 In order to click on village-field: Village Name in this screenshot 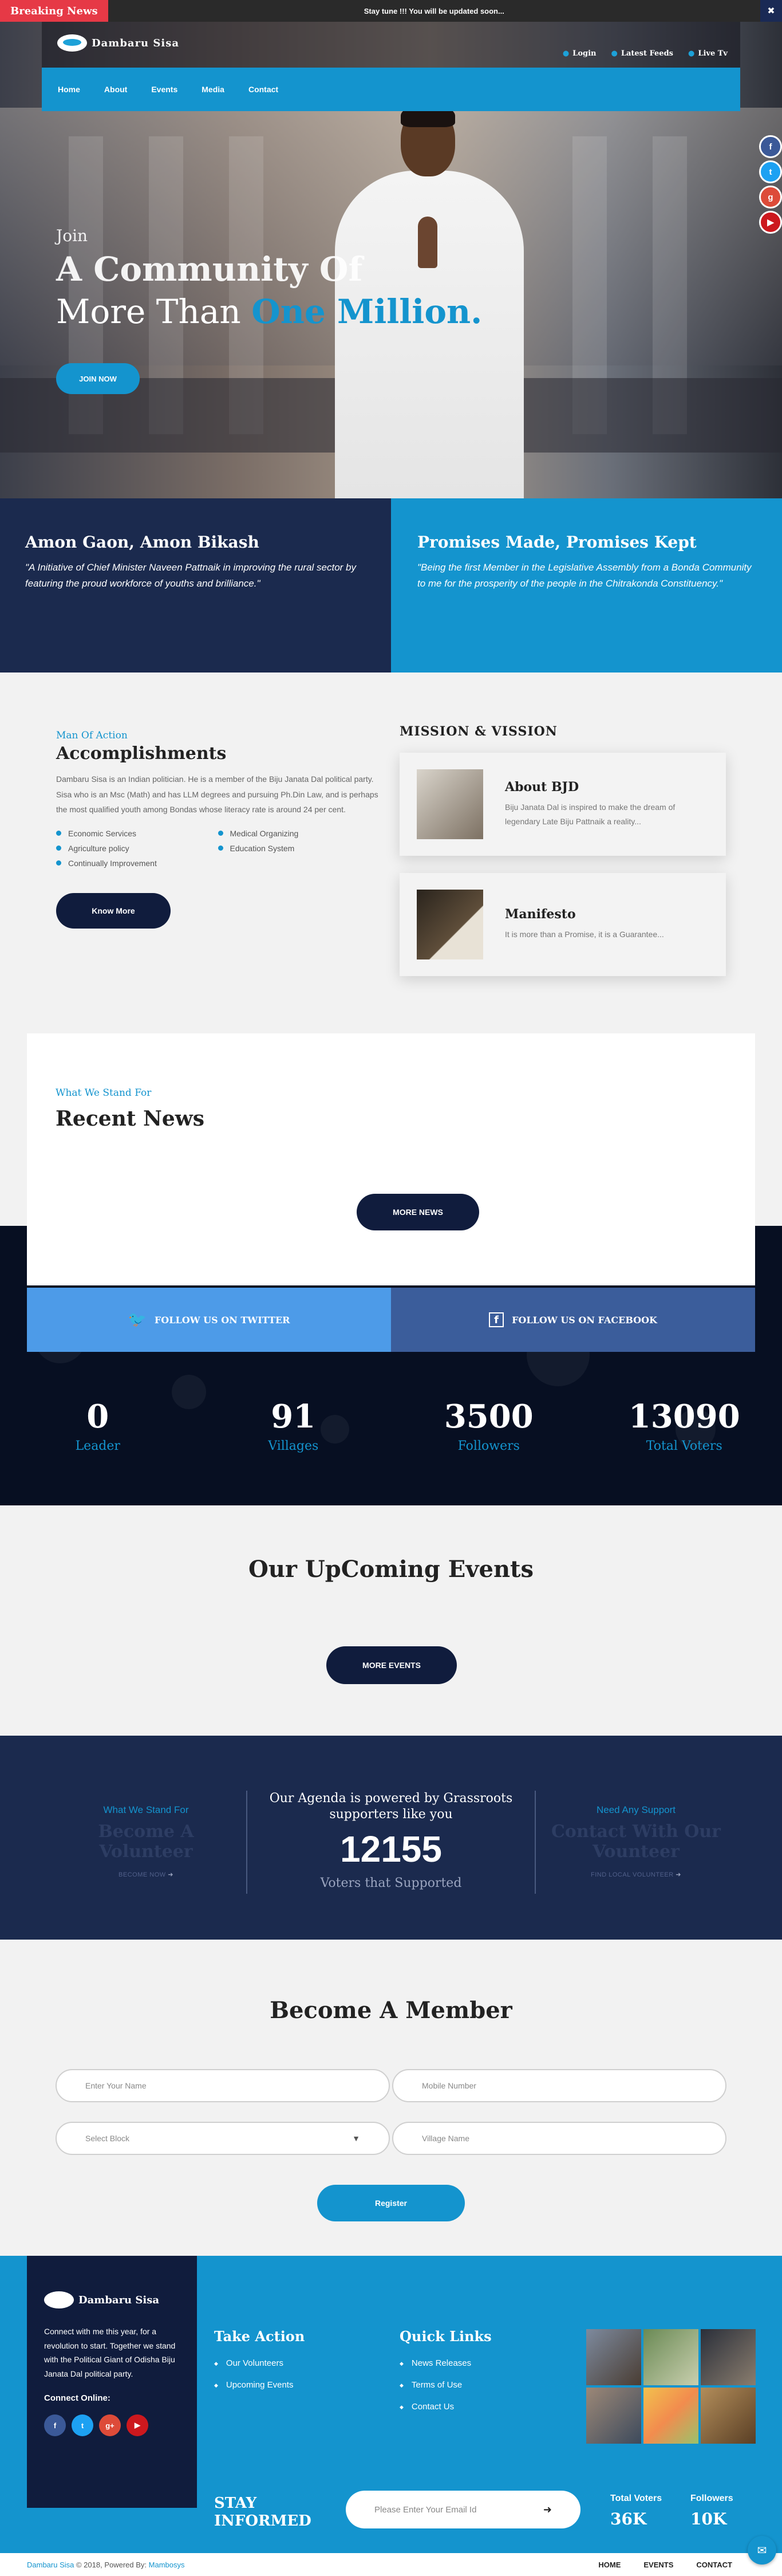, I will do `click(559, 2138)`.